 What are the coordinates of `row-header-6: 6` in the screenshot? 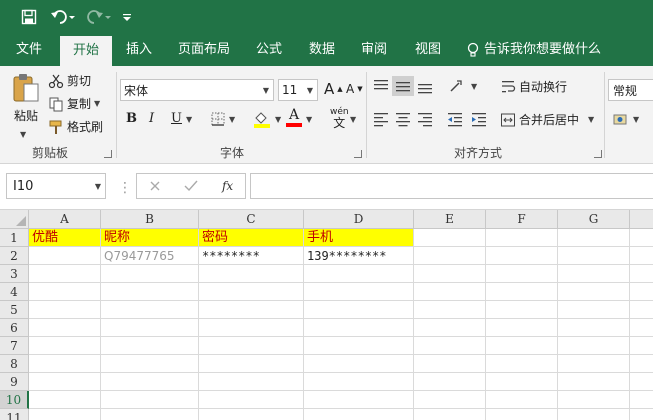 It's located at (14, 328).